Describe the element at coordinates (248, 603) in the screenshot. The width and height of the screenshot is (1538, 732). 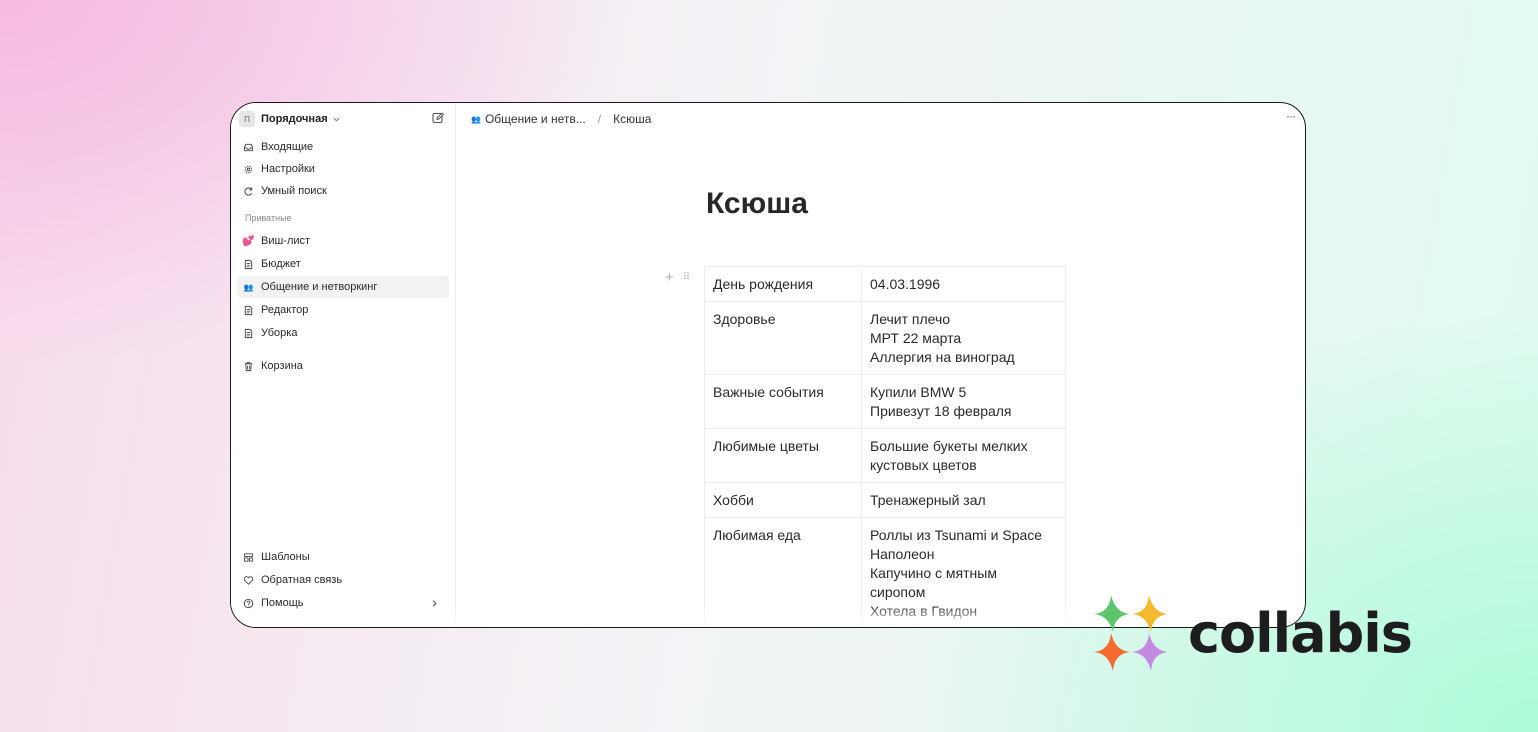
I see `help-icon` at that location.